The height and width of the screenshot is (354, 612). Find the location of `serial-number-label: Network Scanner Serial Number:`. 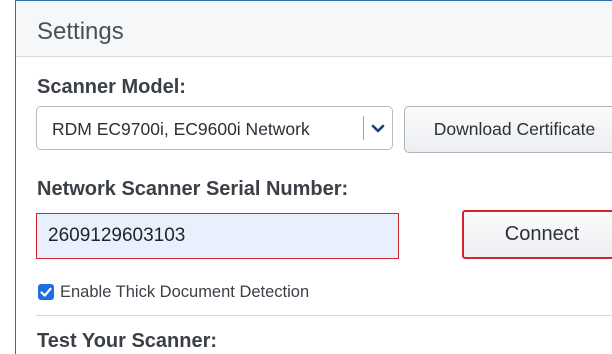

serial-number-label: Network Scanner Serial Number: is located at coordinates (193, 189).